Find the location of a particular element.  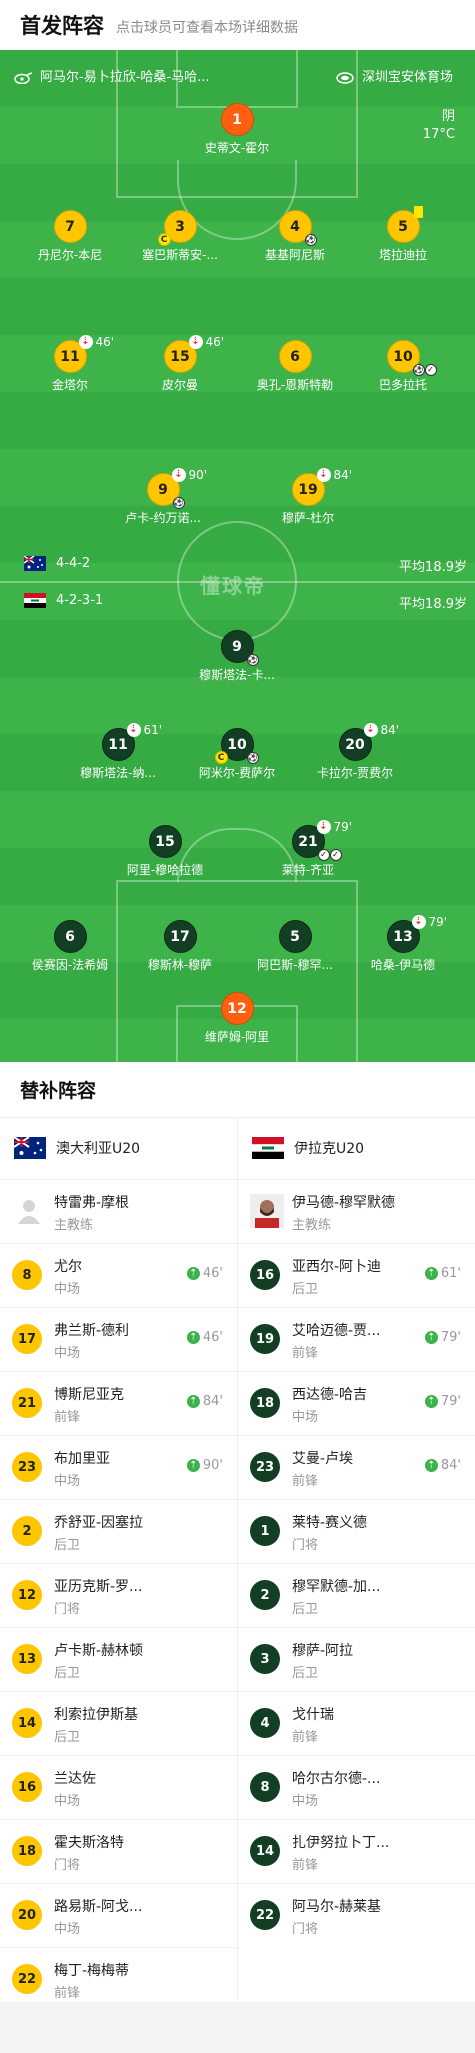

away-player: 21 ⇣ 79' ✓ ✓ 莱特-齐亚 is located at coordinates (308, 849).